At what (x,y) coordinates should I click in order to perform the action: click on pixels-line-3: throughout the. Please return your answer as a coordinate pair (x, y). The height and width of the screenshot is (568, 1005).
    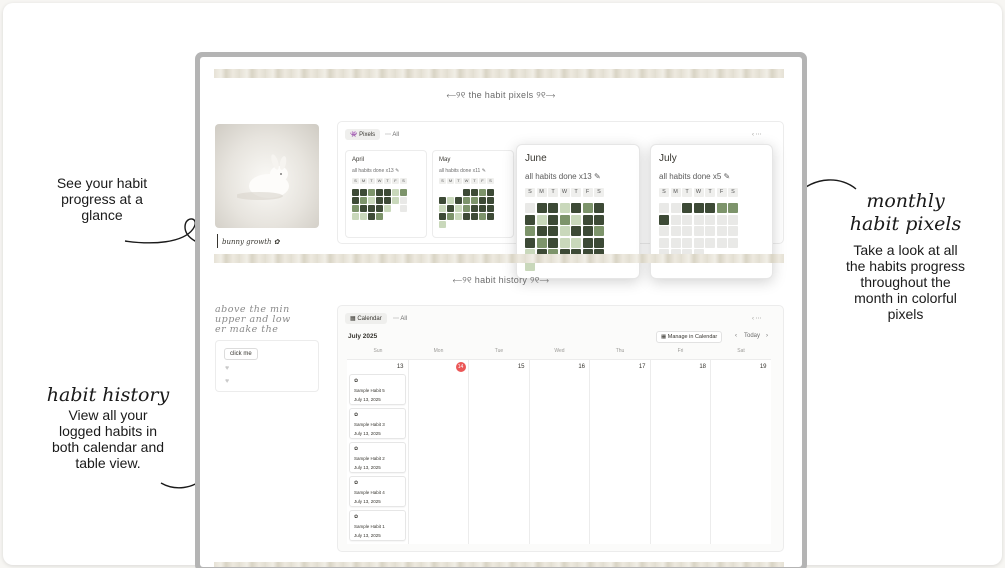
    Looking at the image, I should click on (905, 282).